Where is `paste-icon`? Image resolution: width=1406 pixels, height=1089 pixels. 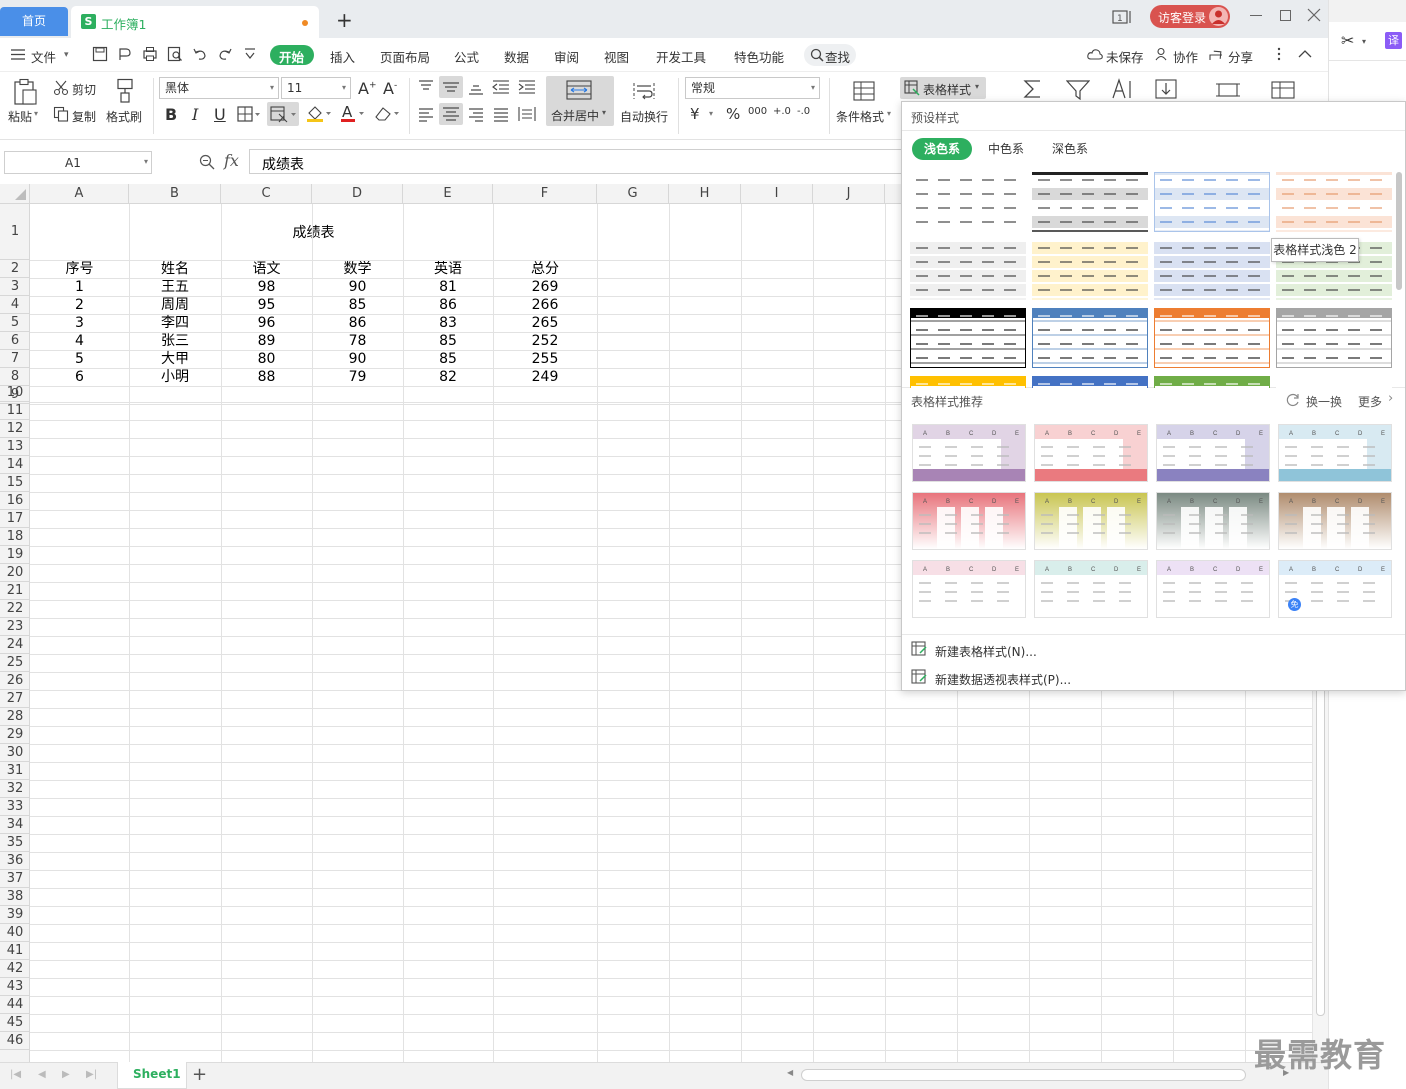 paste-icon is located at coordinates (25, 92).